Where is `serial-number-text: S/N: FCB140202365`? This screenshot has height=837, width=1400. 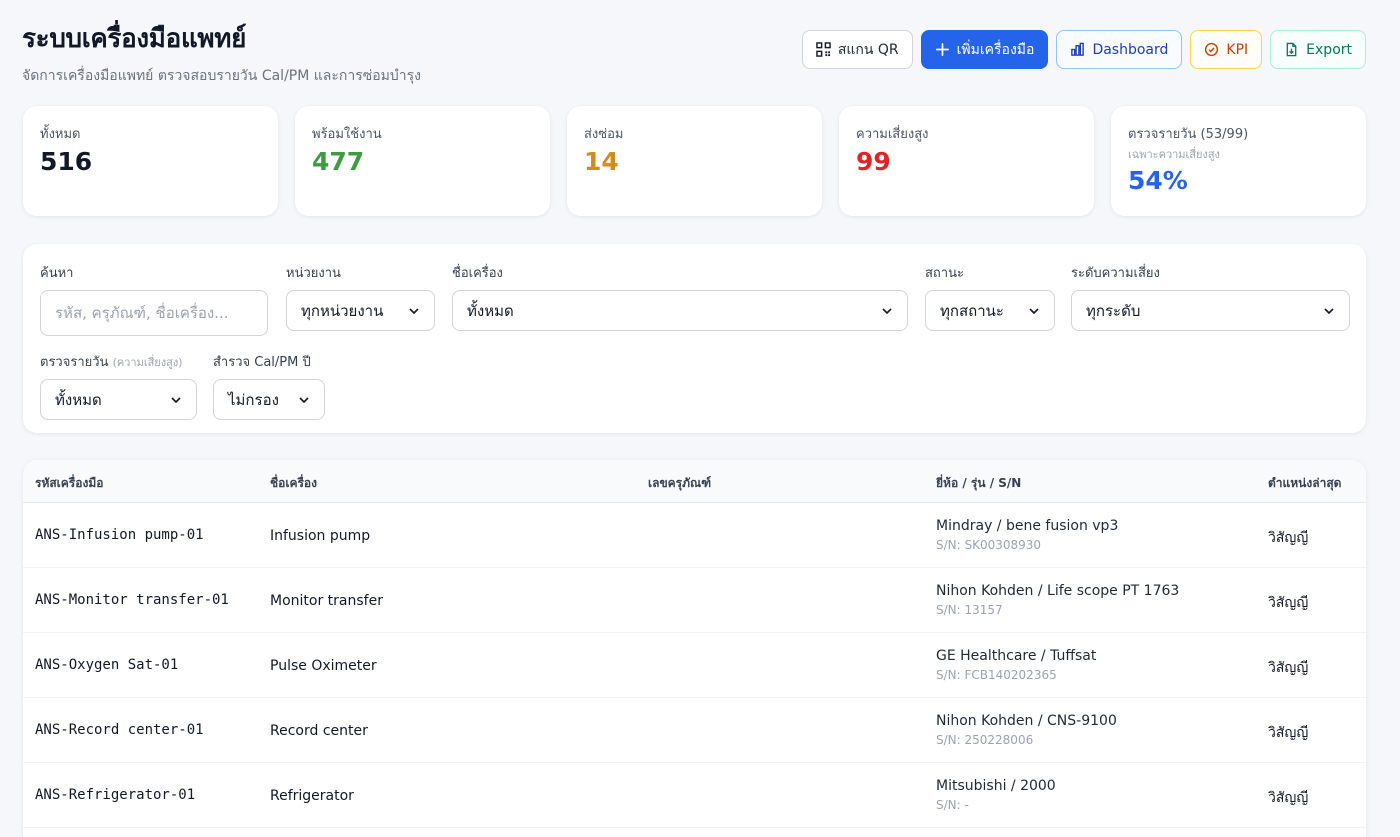
serial-number-text: S/N: FCB140202365 is located at coordinates (996, 675).